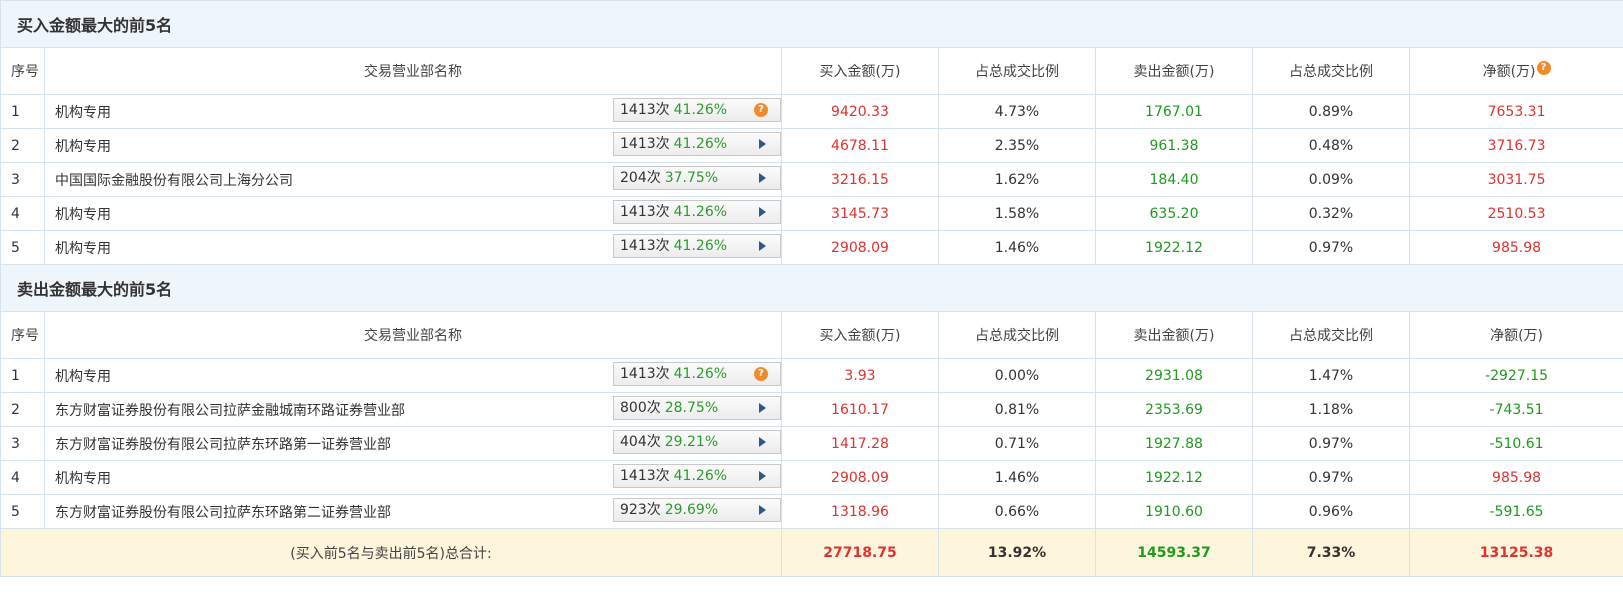 This screenshot has height=598, width=1623. I want to click on buy-amount: 2908.09, so click(860, 247).